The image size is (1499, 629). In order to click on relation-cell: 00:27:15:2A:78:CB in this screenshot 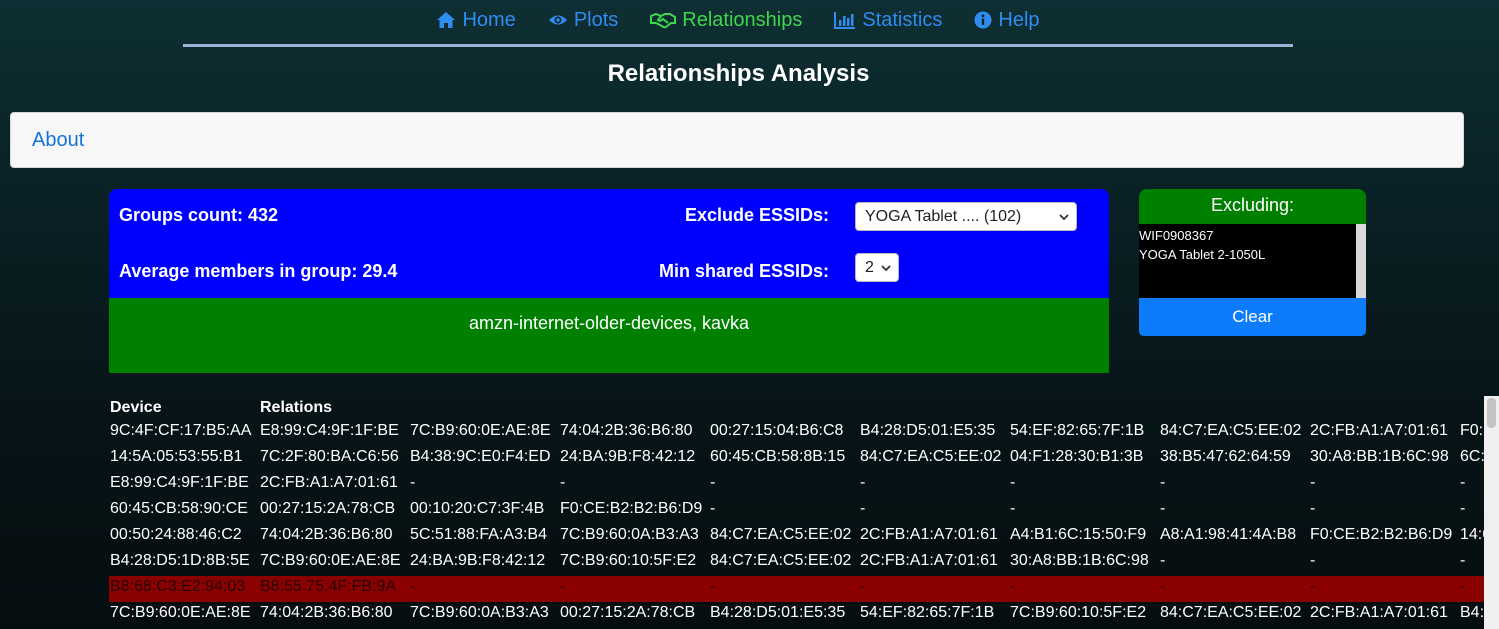, I will do `click(628, 612)`.